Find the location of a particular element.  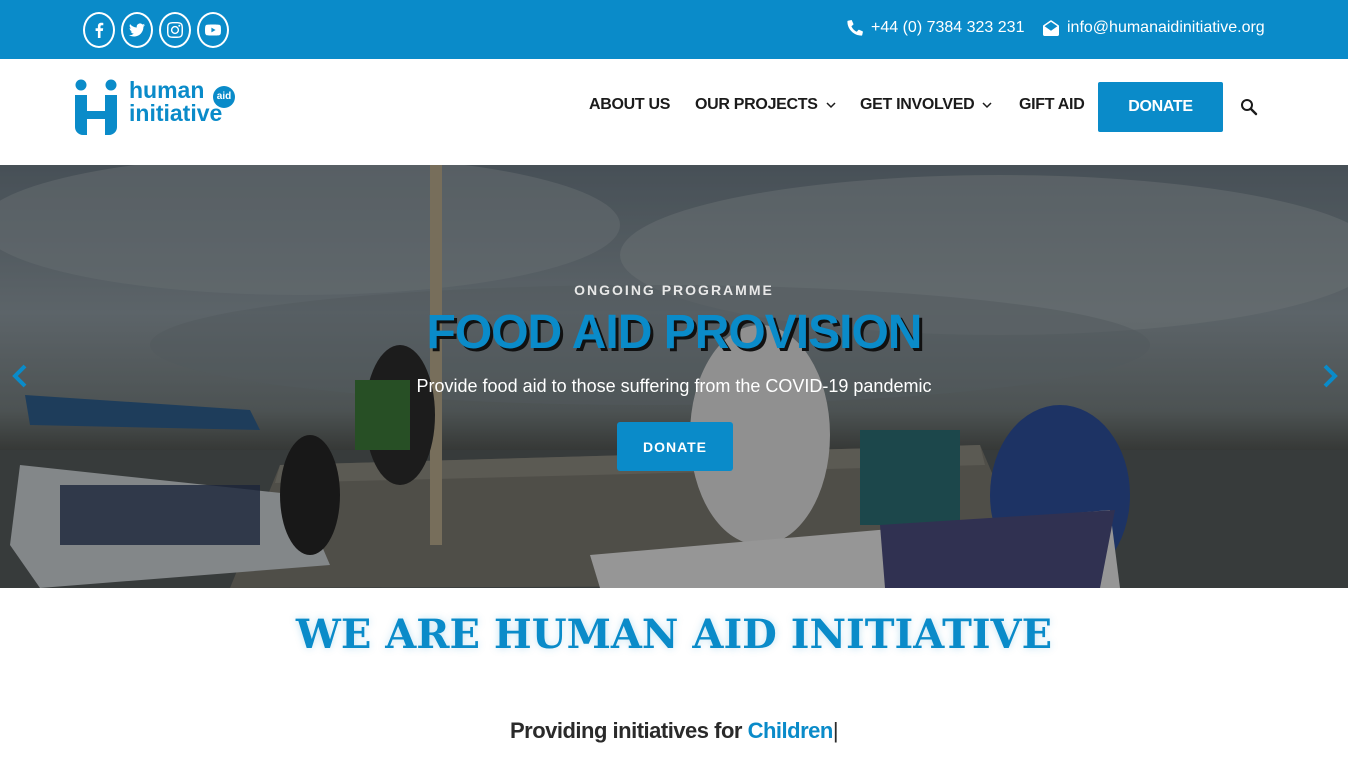

facebook-icon is located at coordinates (99, 30).